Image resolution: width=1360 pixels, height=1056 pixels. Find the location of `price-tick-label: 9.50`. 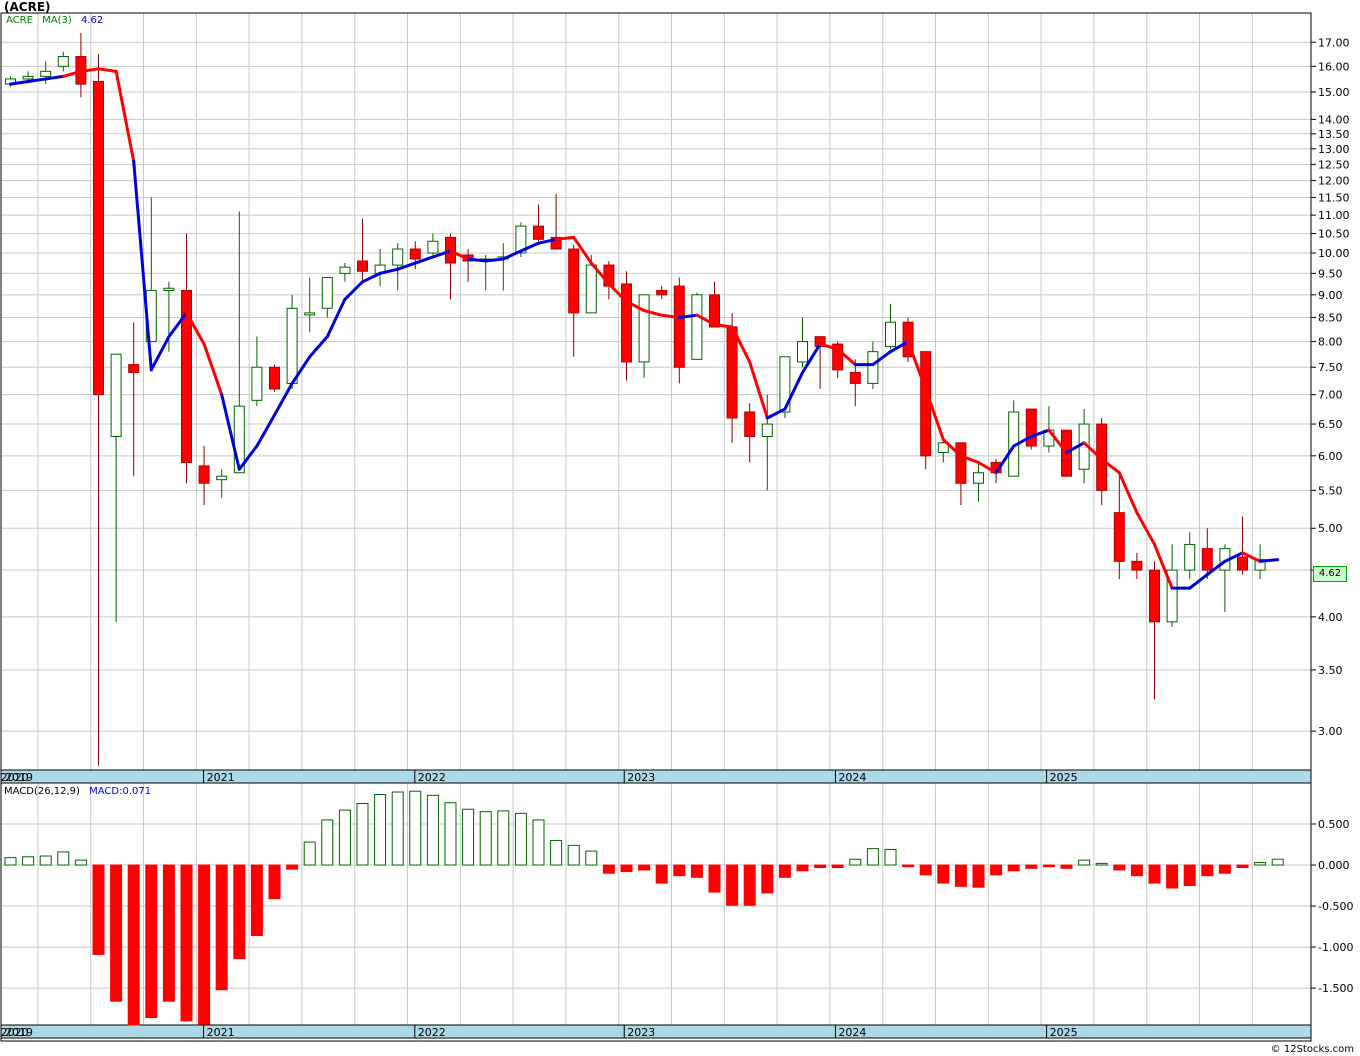

price-tick-label: 9.50 is located at coordinates (1330, 273).